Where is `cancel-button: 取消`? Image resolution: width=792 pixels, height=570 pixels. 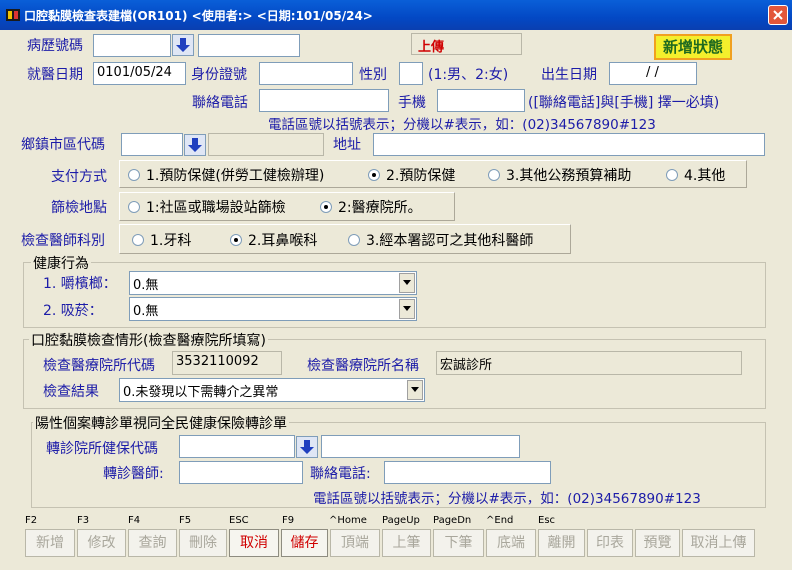 cancel-button: 取消 is located at coordinates (254, 543).